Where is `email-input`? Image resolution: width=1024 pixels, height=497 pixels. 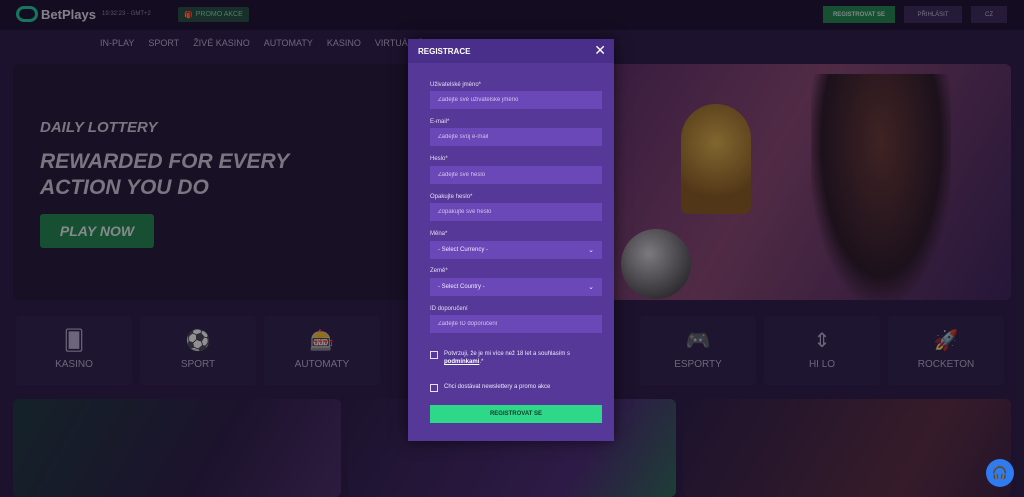 email-input is located at coordinates (516, 137).